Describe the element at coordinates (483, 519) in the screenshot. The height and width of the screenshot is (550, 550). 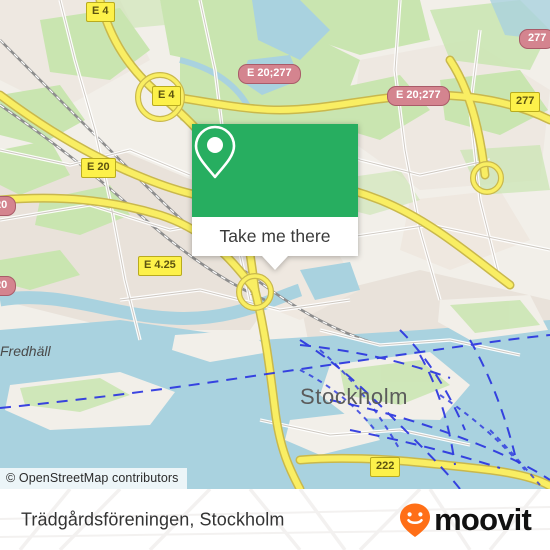
I see `moovit-wordmark: moovit` at that location.